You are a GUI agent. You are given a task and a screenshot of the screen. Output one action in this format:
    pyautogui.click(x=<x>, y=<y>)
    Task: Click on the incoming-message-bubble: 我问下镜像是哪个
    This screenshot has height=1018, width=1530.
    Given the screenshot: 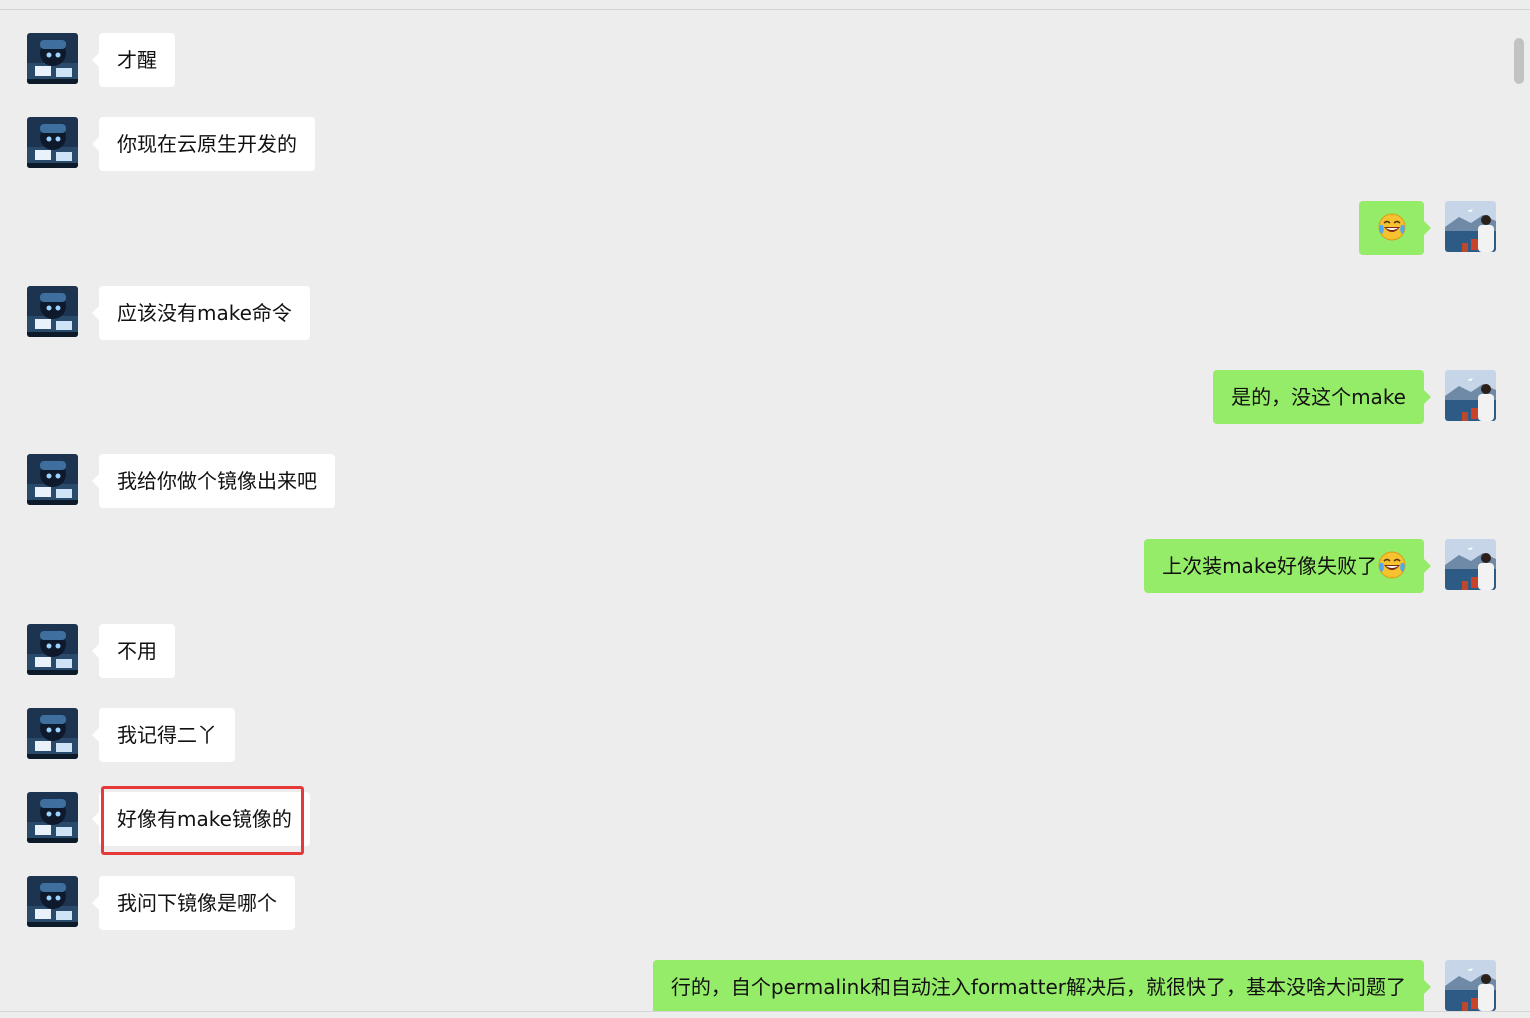 What is the action you would take?
    pyautogui.click(x=193, y=903)
    